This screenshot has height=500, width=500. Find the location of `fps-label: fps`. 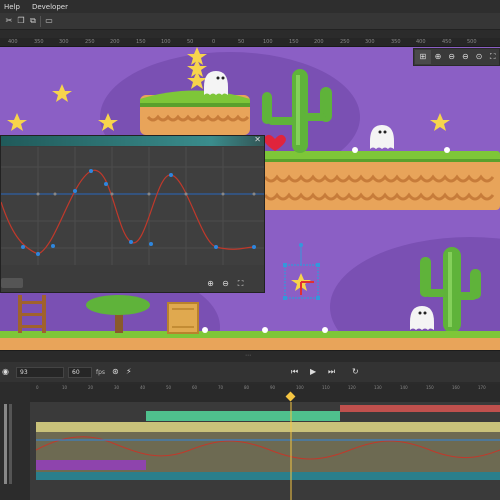

fps-label: fps is located at coordinates (101, 372).